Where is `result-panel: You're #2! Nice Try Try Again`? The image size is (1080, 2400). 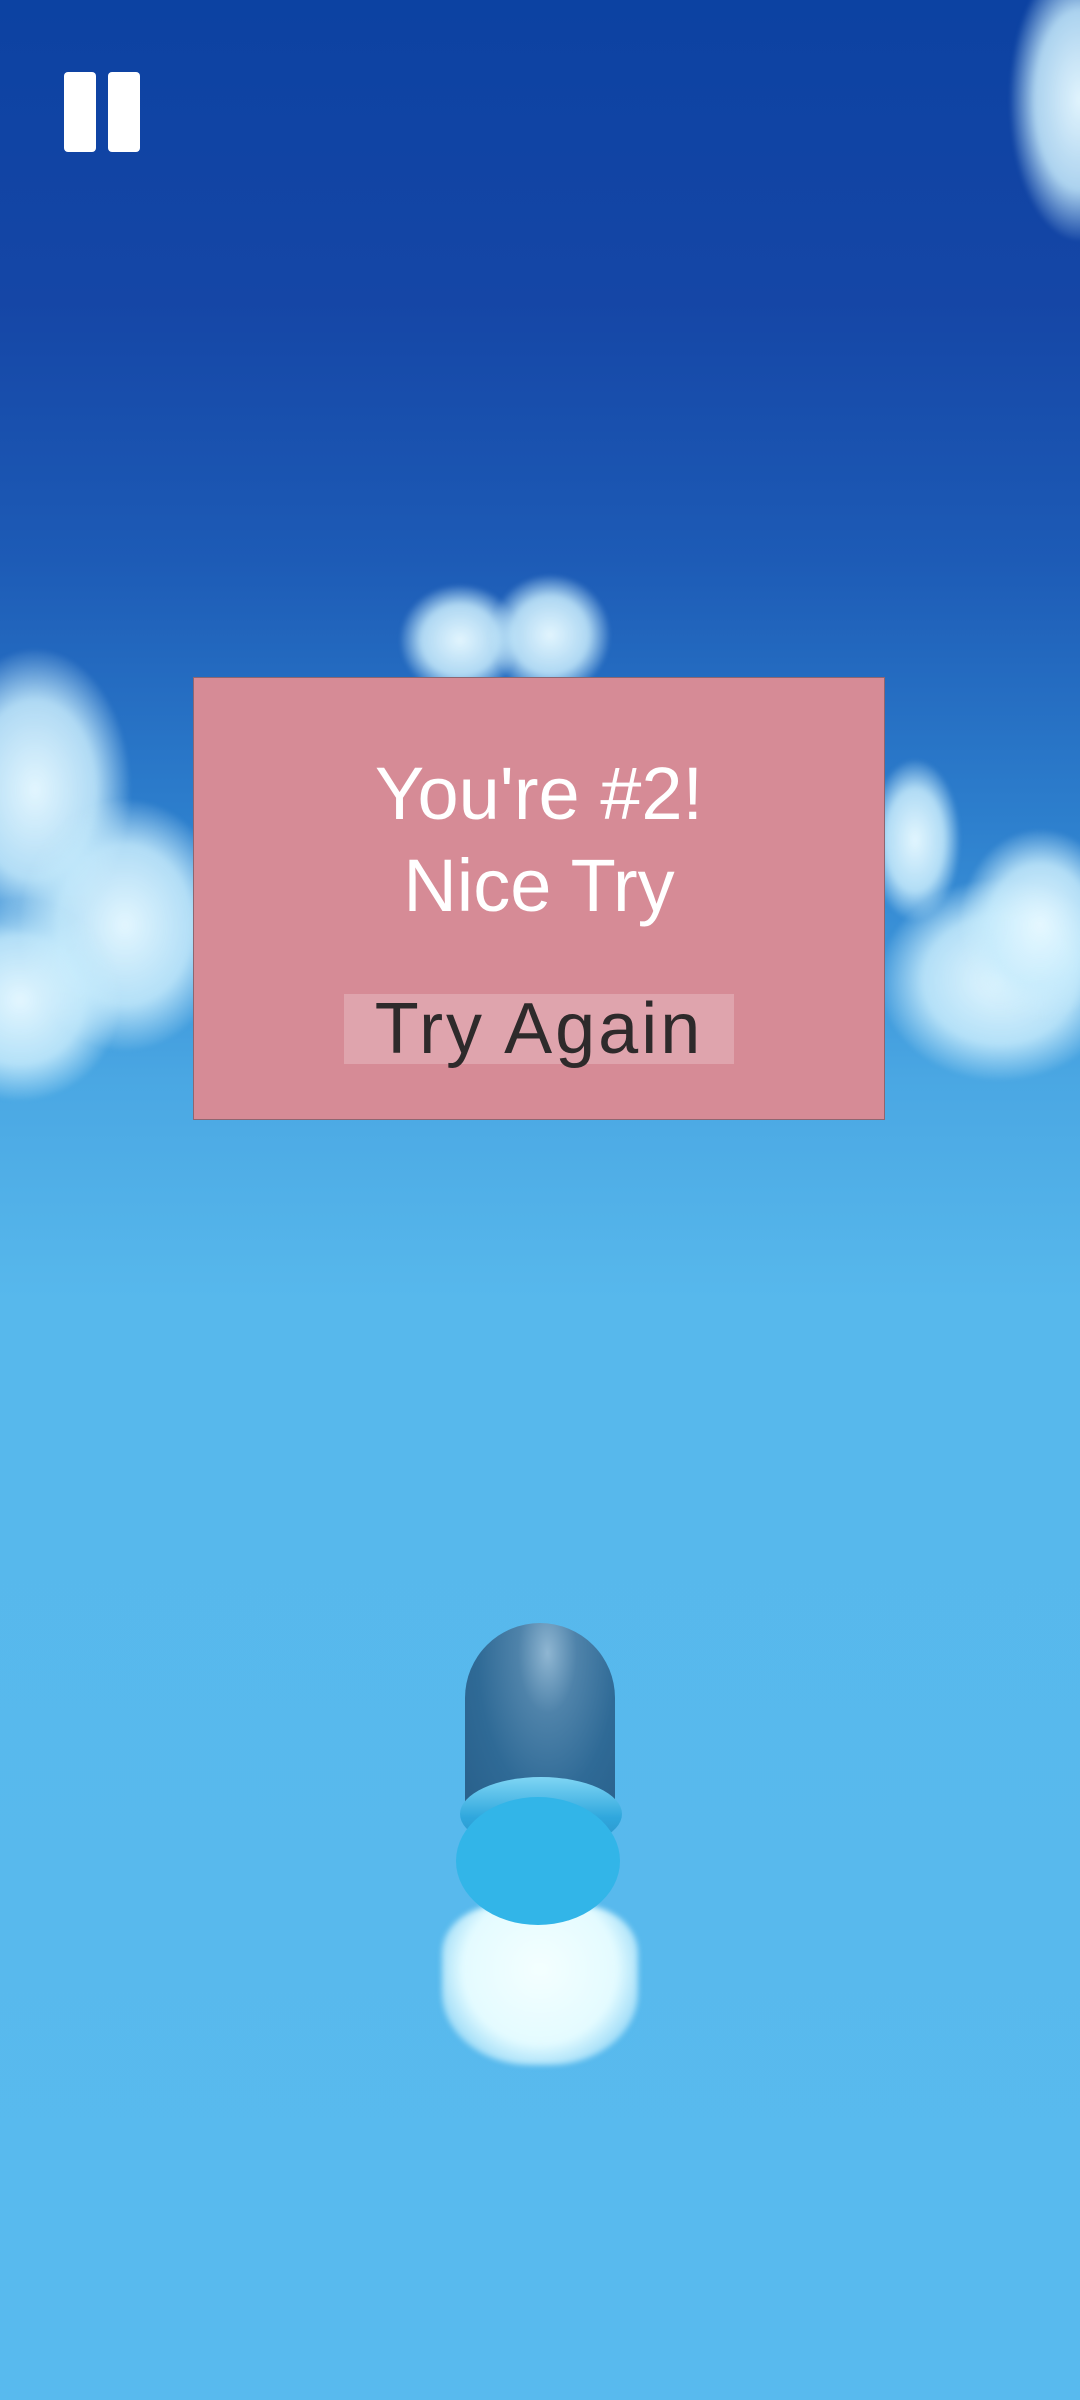 result-panel: You're #2! Nice Try Try Again is located at coordinates (539, 898).